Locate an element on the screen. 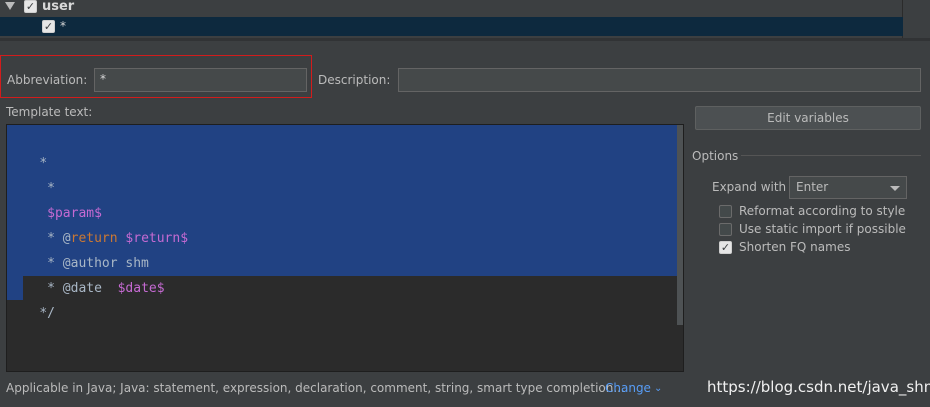  shorten-fq-checkbox: ✓ is located at coordinates (725, 247).